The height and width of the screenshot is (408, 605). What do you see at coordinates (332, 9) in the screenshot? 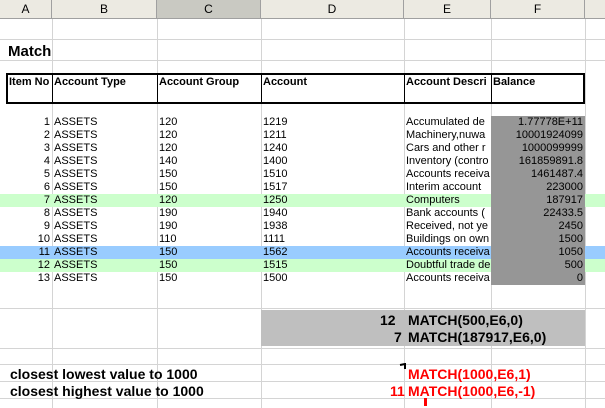
I see `column-header-d: D` at bounding box center [332, 9].